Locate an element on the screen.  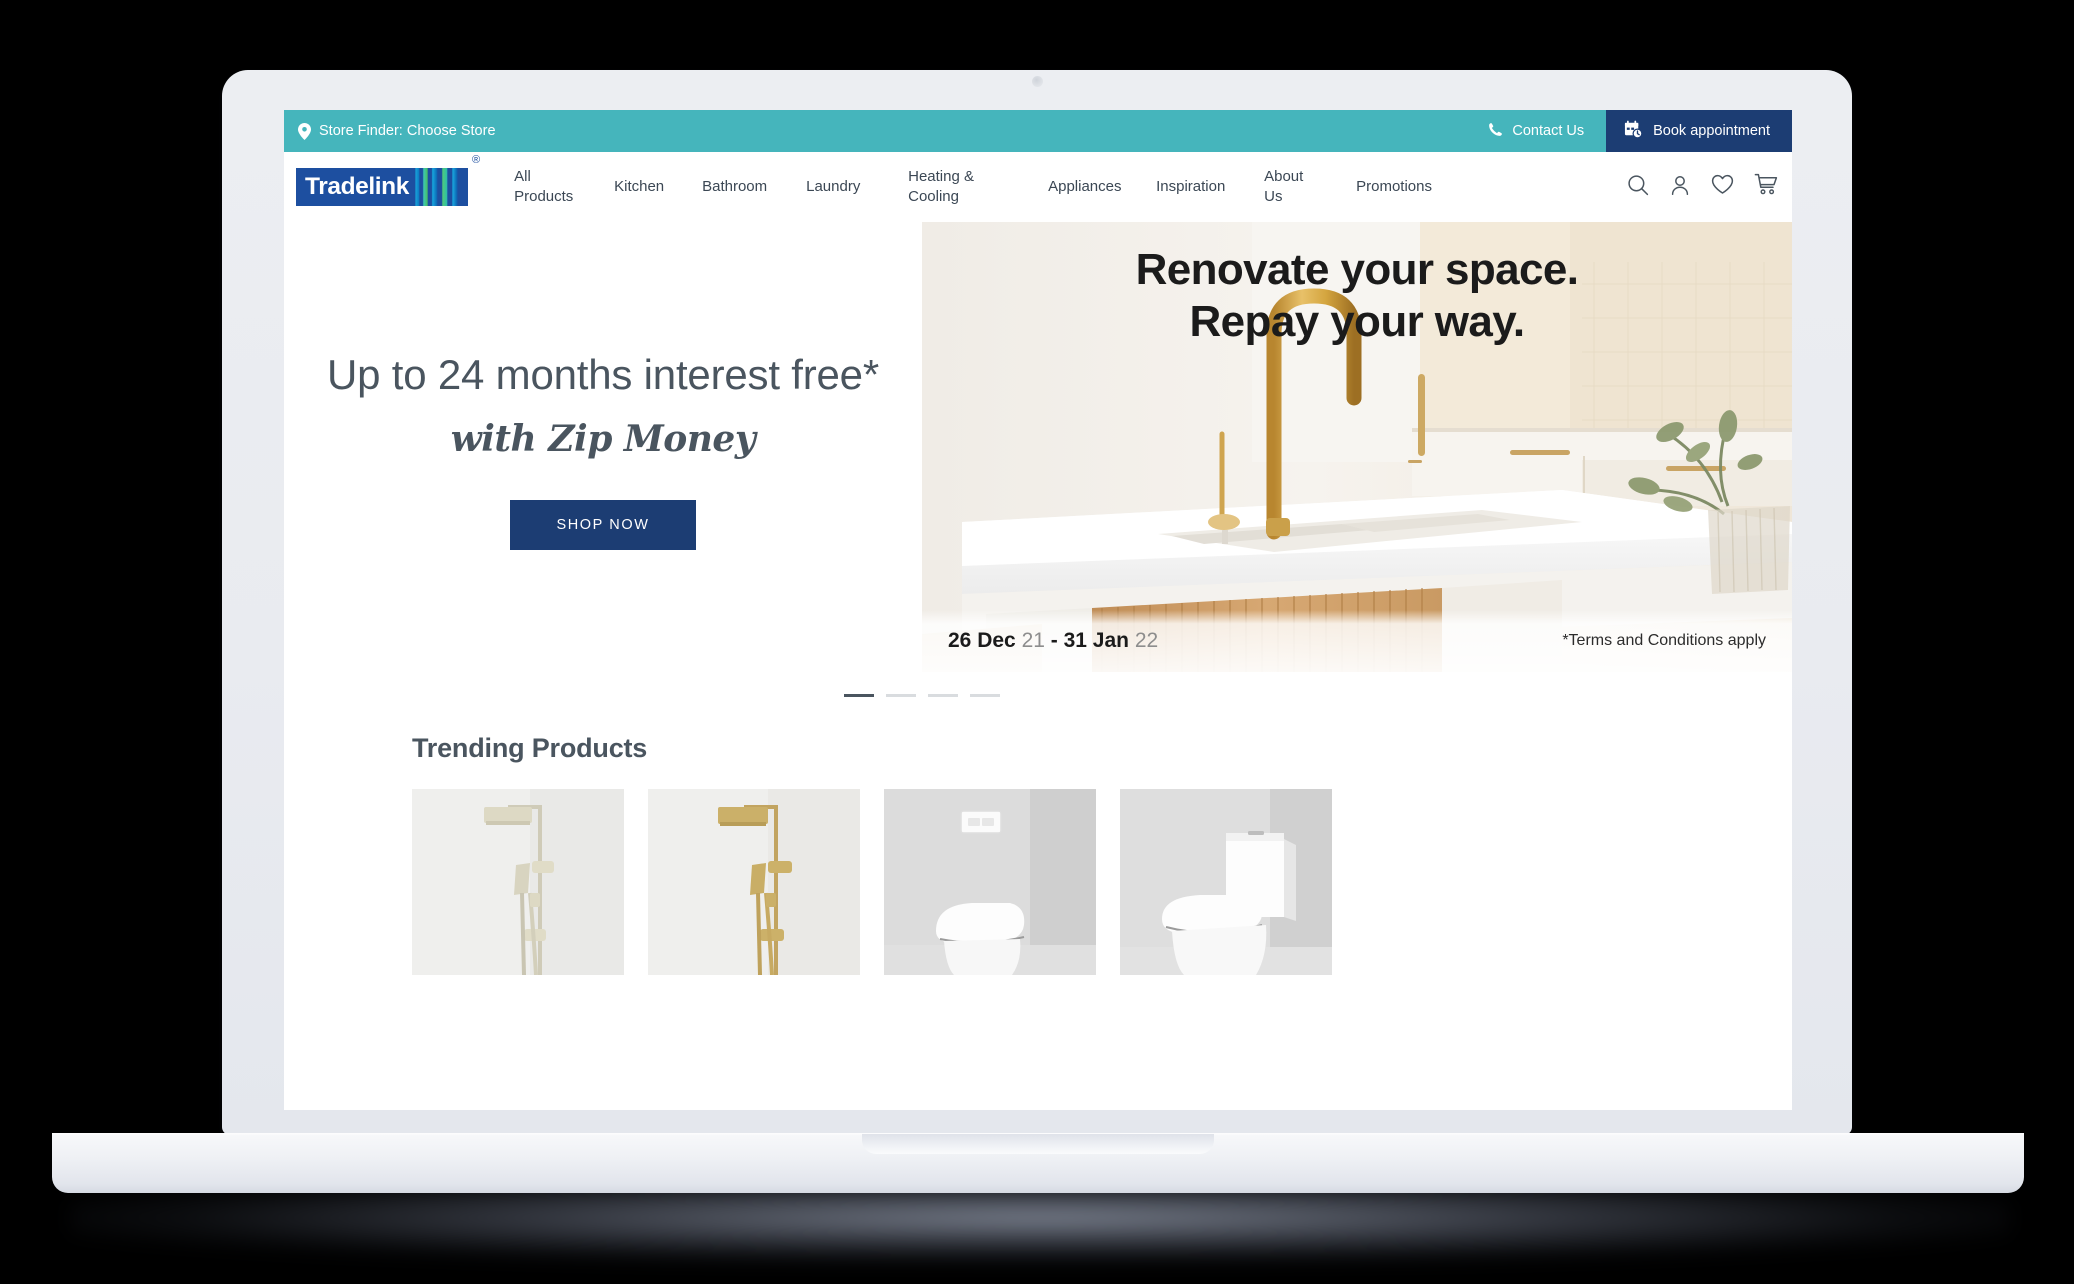
calendar-clock-icon is located at coordinates (1633, 131).